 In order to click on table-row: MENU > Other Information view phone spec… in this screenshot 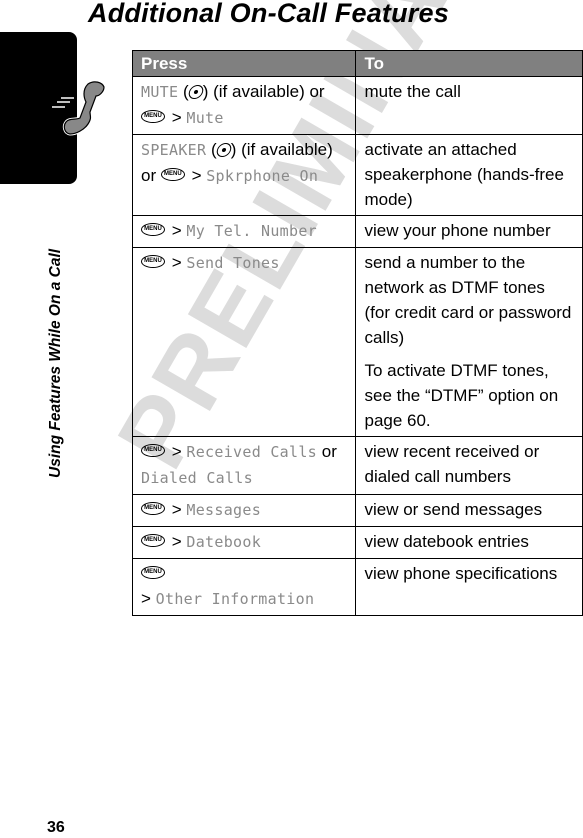, I will do `click(357, 587)`.